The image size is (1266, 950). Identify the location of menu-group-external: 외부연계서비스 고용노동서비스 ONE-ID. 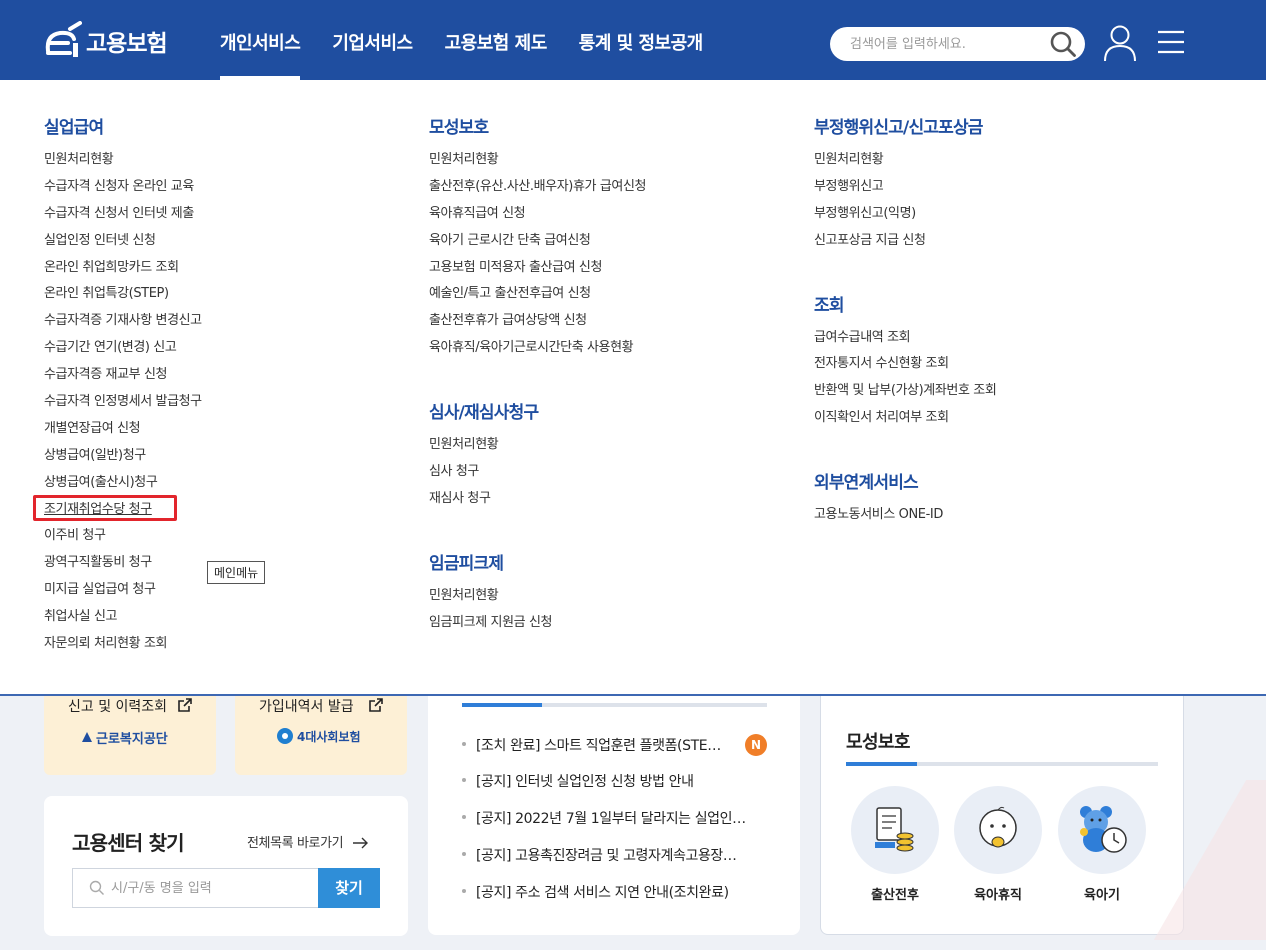
(905, 498).